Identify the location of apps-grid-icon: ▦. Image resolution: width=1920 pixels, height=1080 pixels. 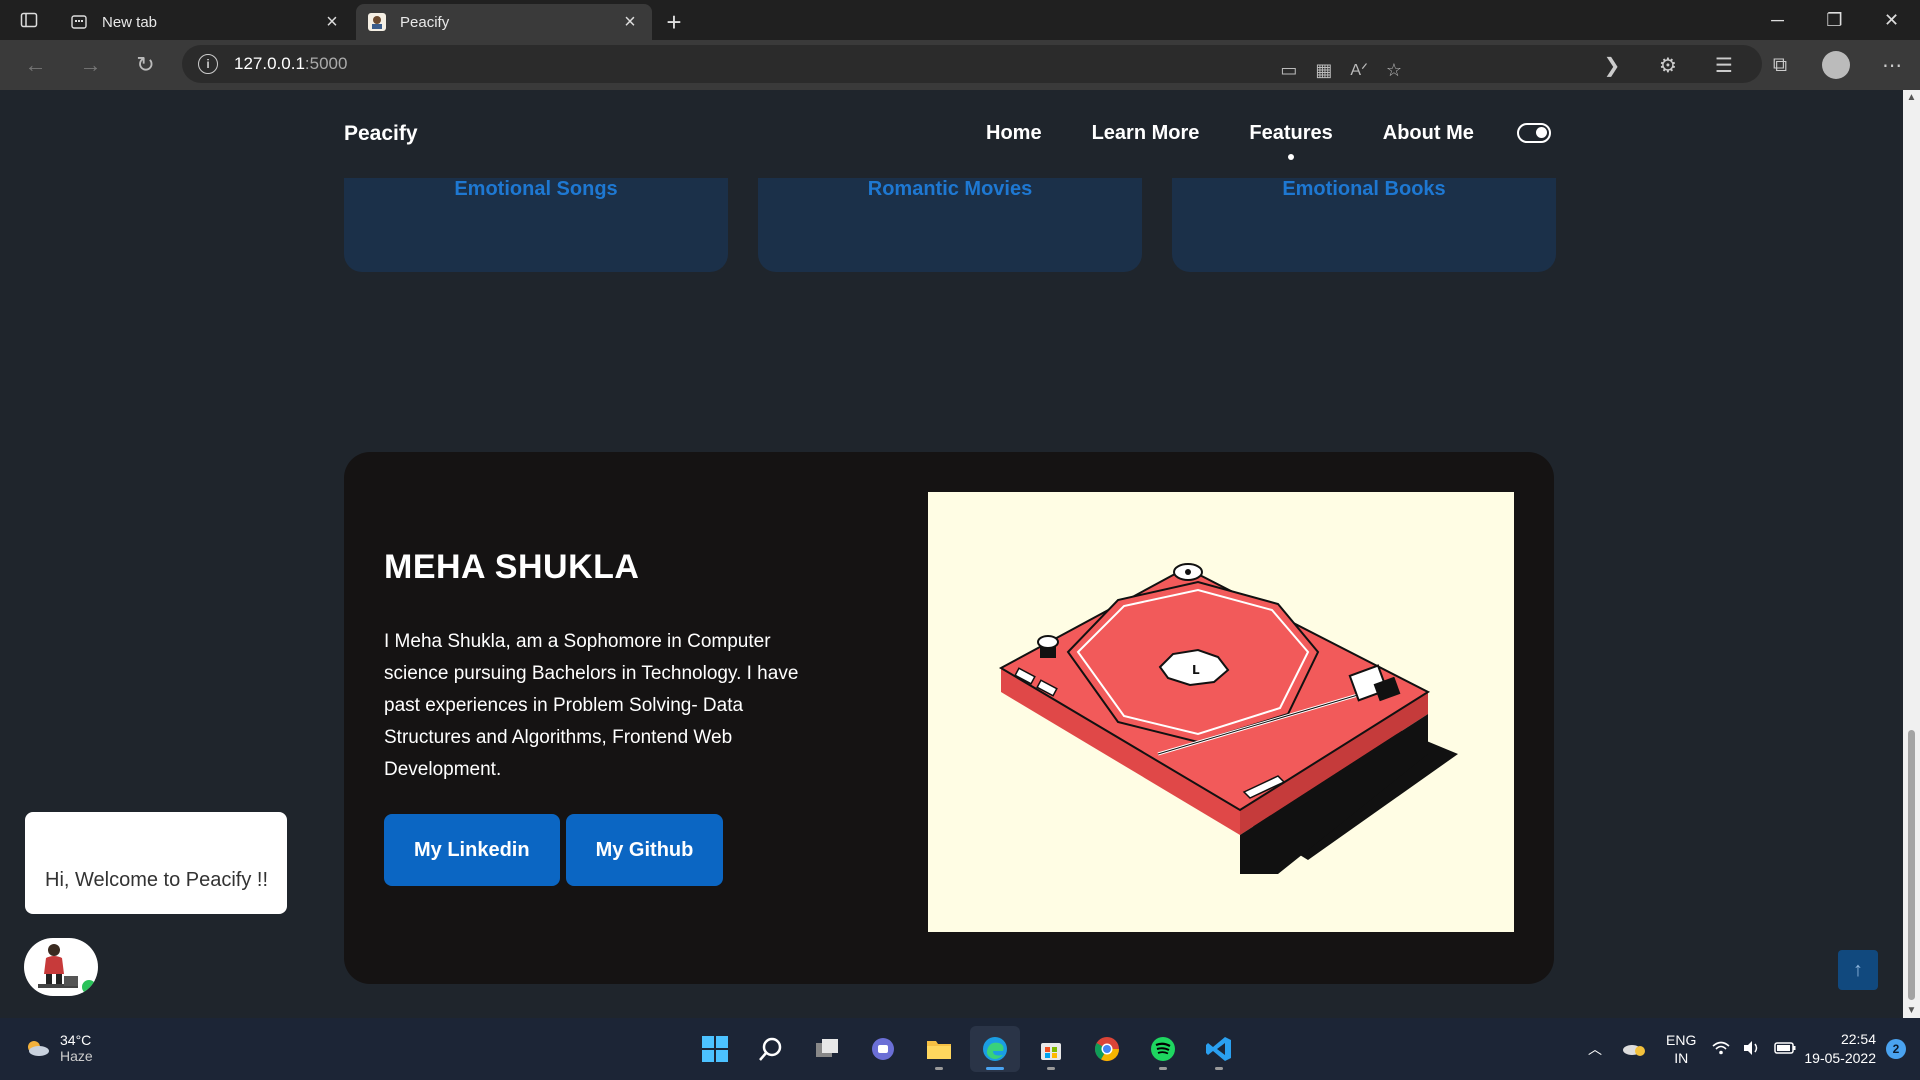
(1323, 70).